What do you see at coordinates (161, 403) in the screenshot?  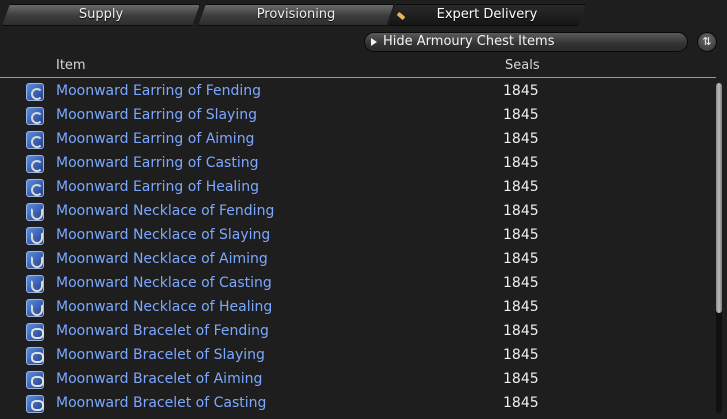 I see `item-name: Moonward Bracelet of Casting` at bounding box center [161, 403].